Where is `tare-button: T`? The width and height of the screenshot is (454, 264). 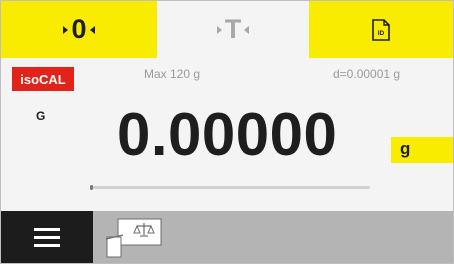 tare-button: T is located at coordinates (233, 29).